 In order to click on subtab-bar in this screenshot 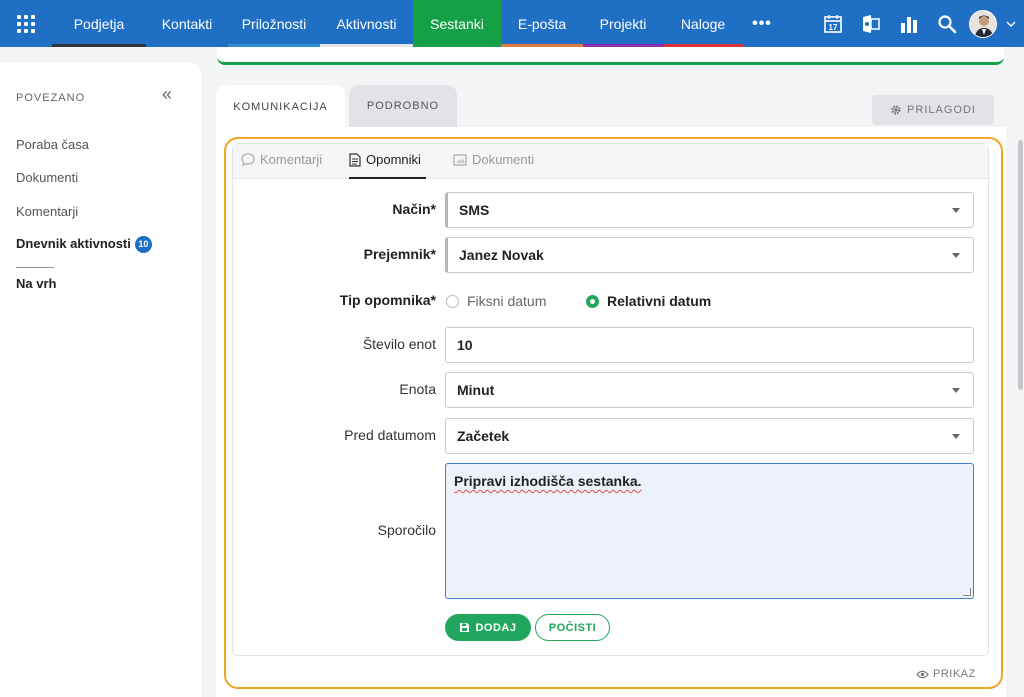, I will do `click(610, 161)`.